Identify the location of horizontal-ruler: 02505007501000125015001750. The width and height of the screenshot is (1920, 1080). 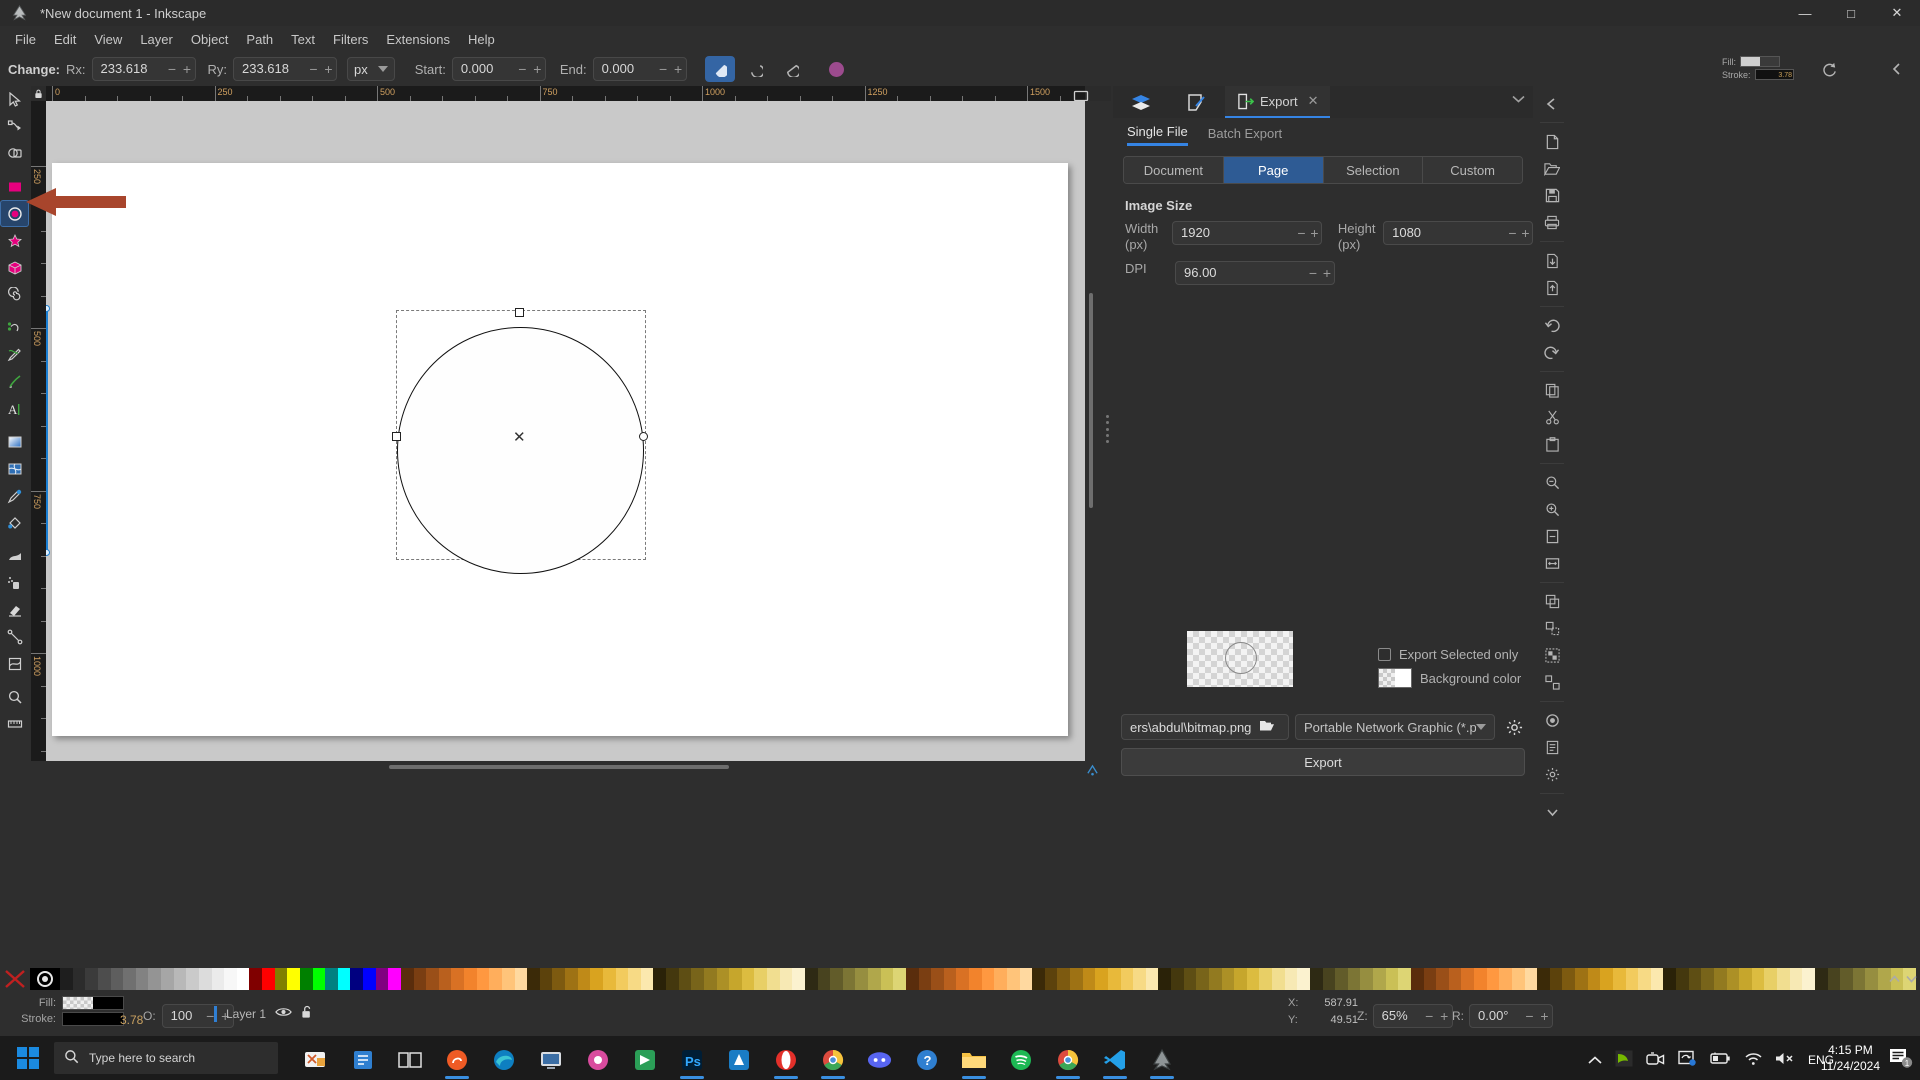
(568, 93).